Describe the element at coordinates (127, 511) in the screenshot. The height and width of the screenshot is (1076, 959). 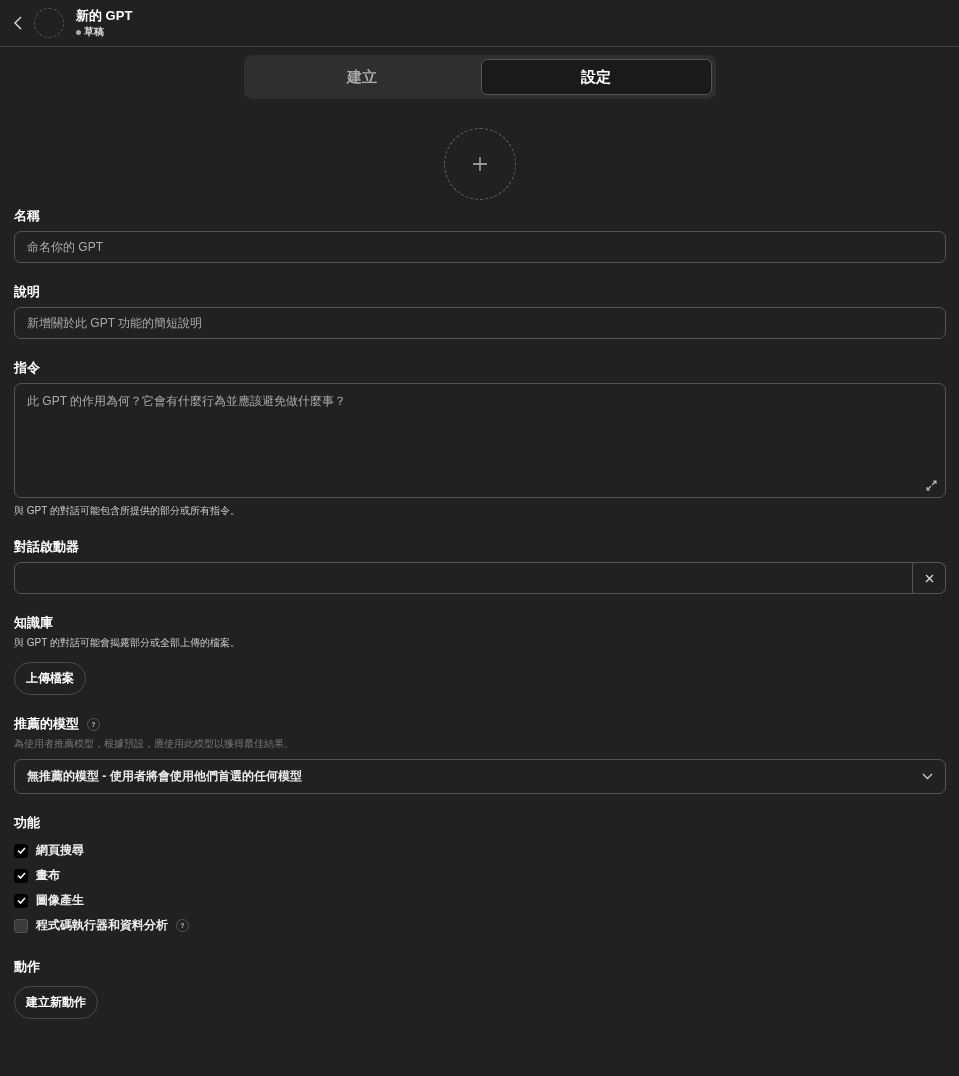
I see `helper-text: 與 GPT 的對話可能包含所提供的部分或所有指令。` at that location.